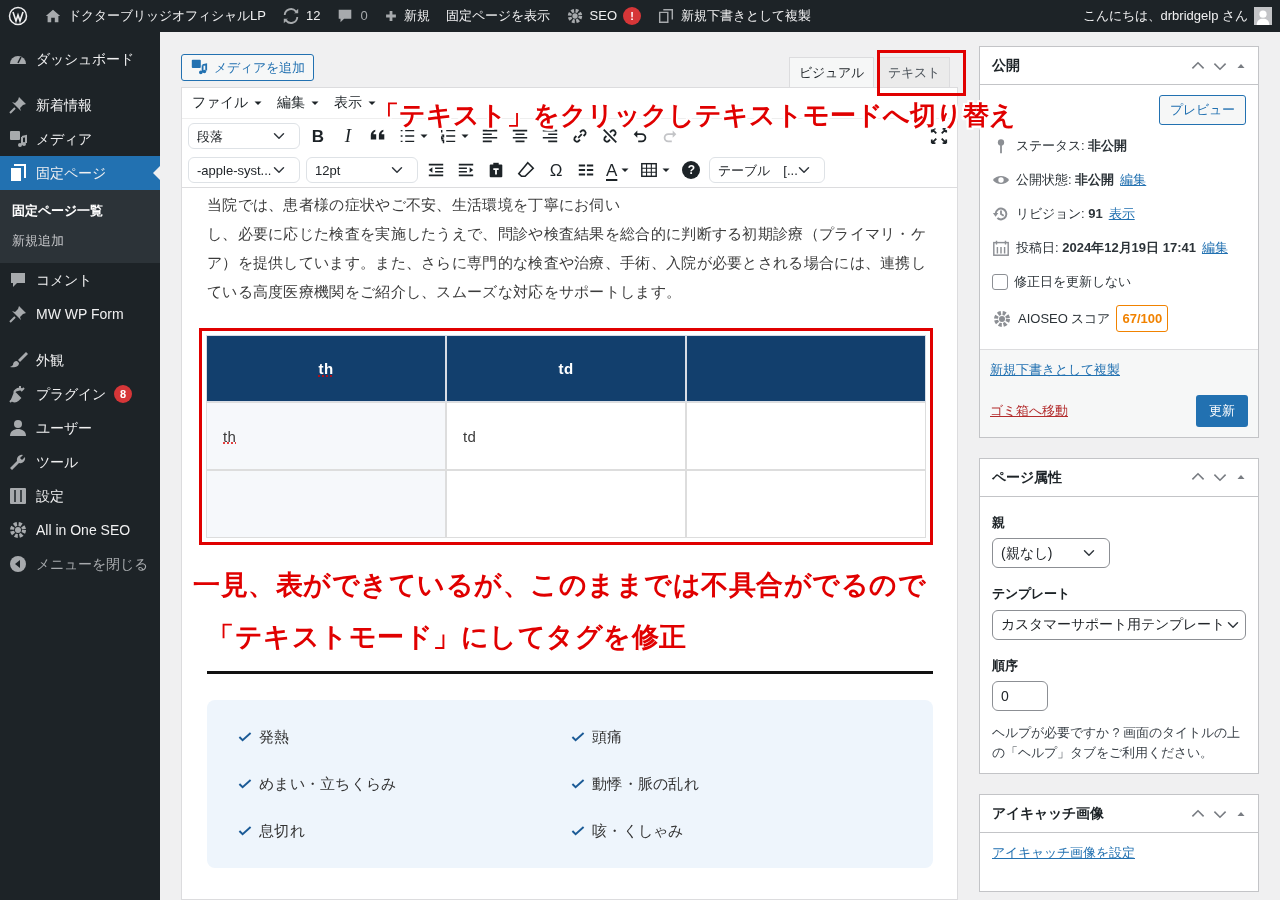 This screenshot has height=900, width=1280. What do you see at coordinates (362, 170) in the screenshot?
I see `editor-select: 12pt` at bounding box center [362, 170].